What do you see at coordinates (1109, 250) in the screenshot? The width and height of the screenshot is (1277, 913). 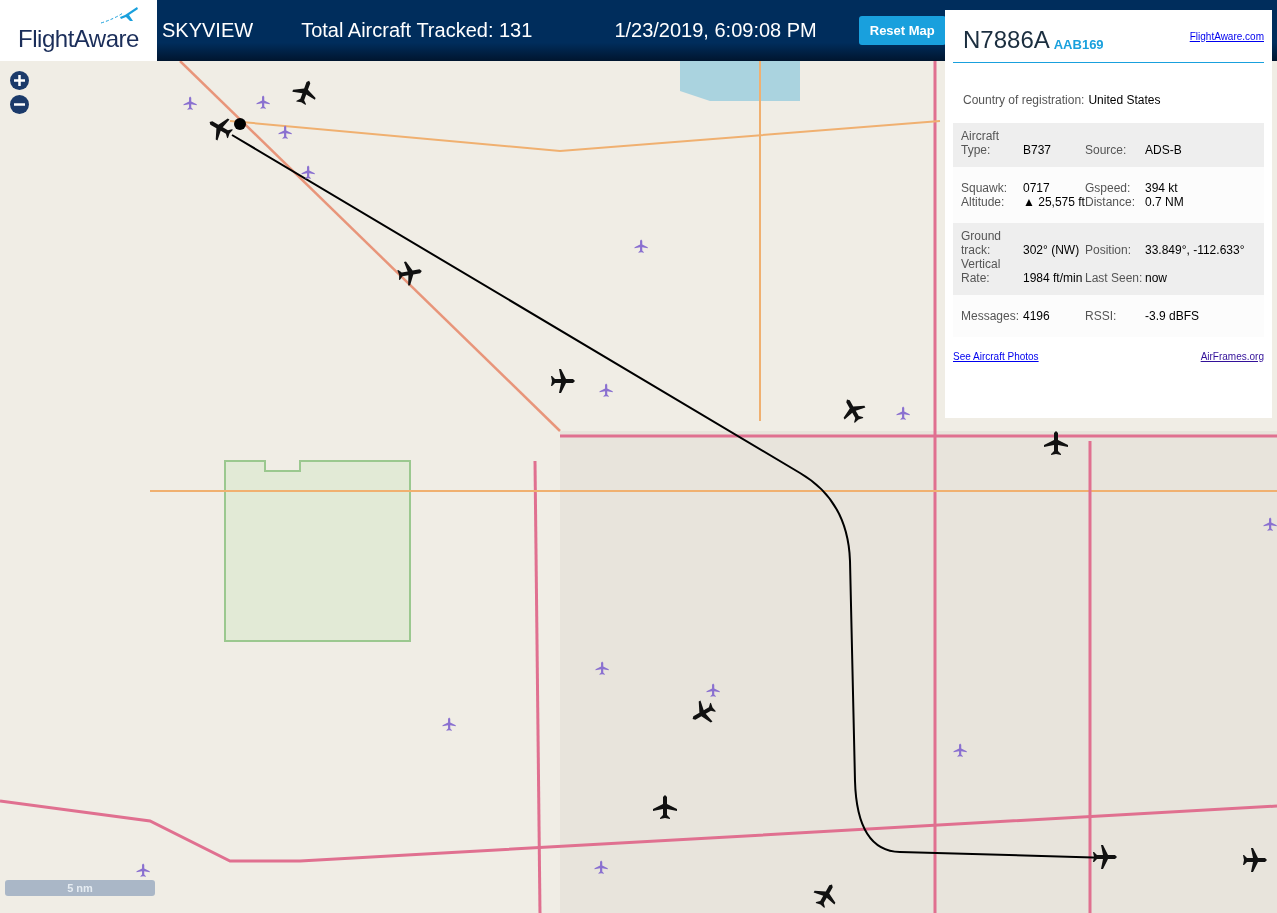 I see `field-label: Position:` at bounding box center [1109, 250].